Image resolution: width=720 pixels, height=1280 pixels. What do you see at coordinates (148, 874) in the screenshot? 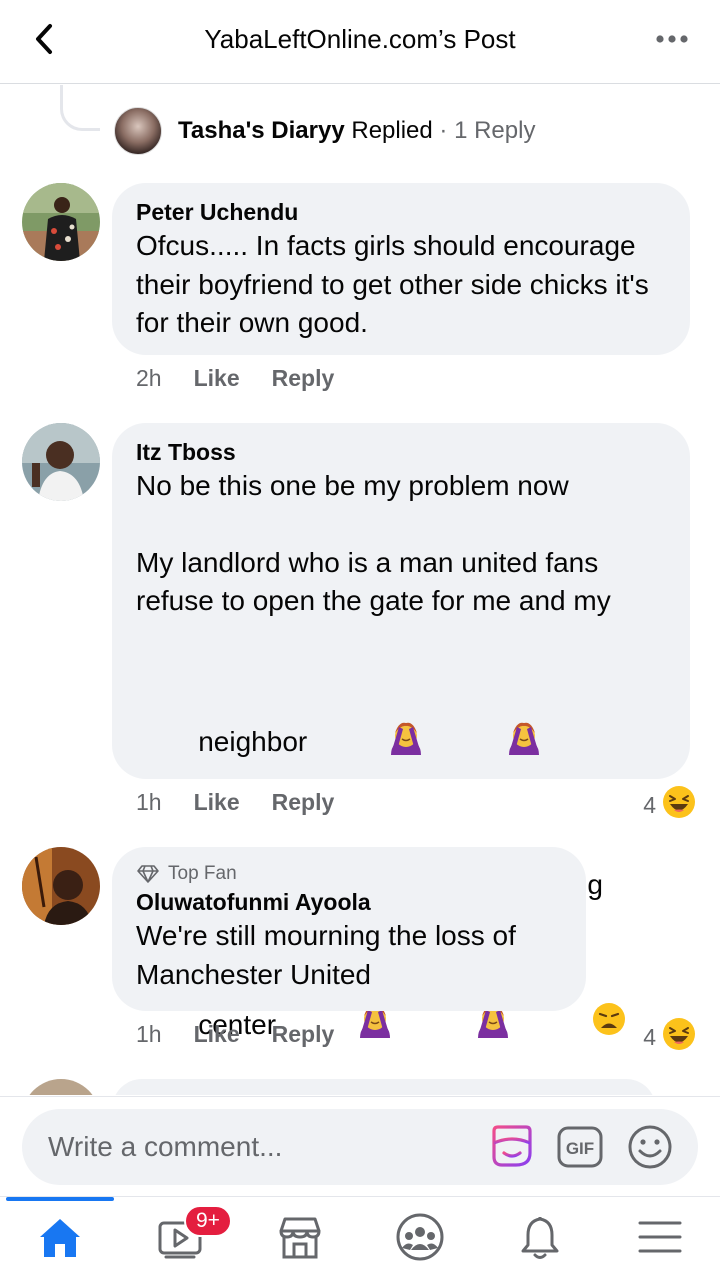
I see `diamond-icon` at bounding box center [148, 874].